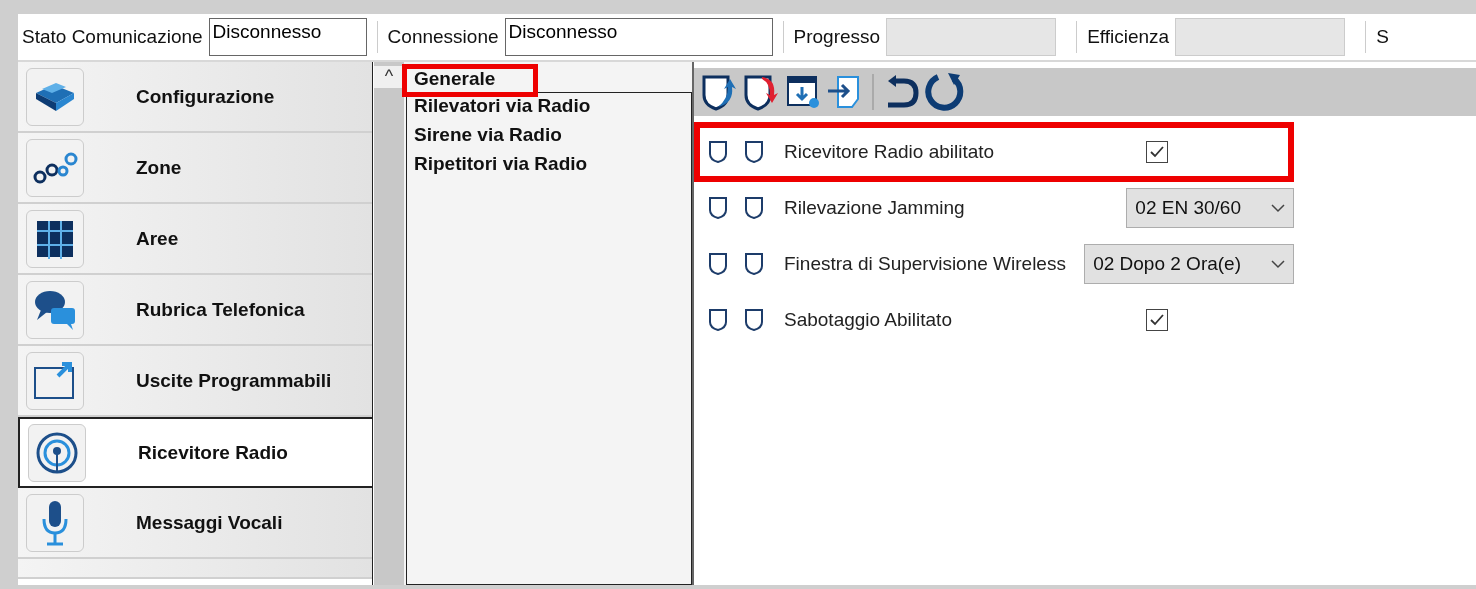 This screenshot has width=1476, height=589. I want to click on refresh-icon, so click(945, 92).